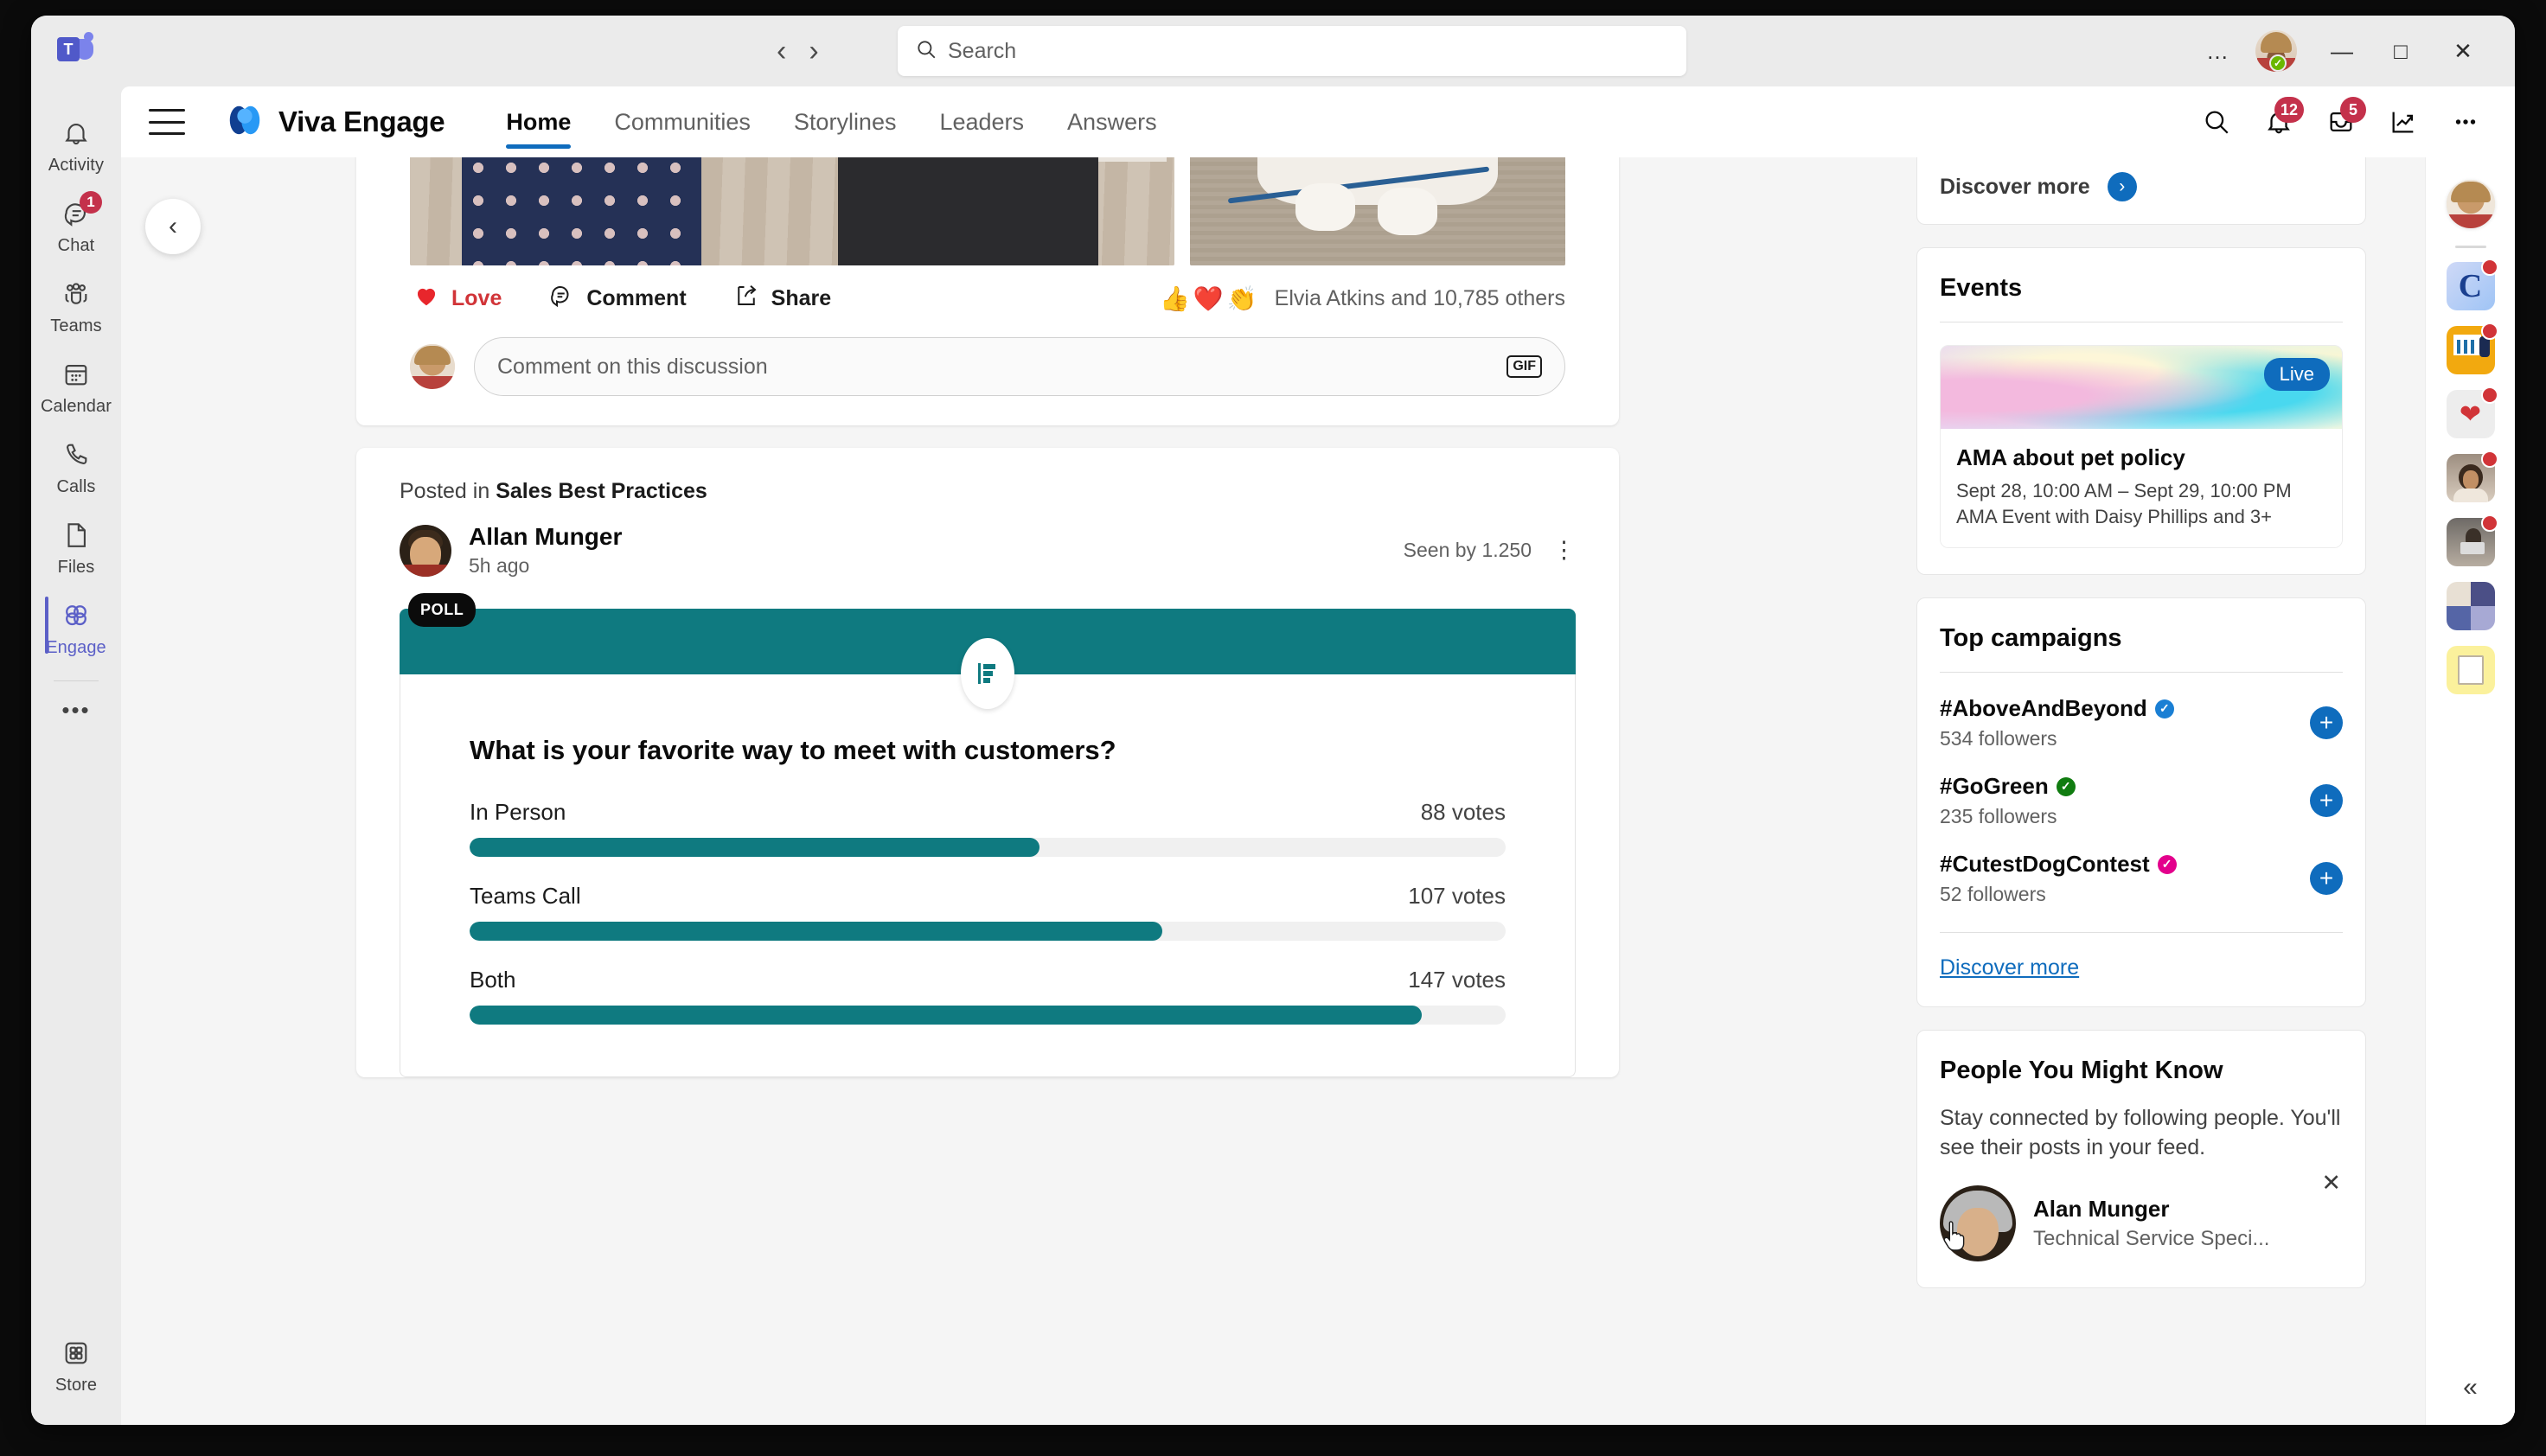 The height and width of the screenshot is (1456, 2546). Describe the element at coordinates (476, 298) in the screenshot. I see `love-label: Love` at that location.